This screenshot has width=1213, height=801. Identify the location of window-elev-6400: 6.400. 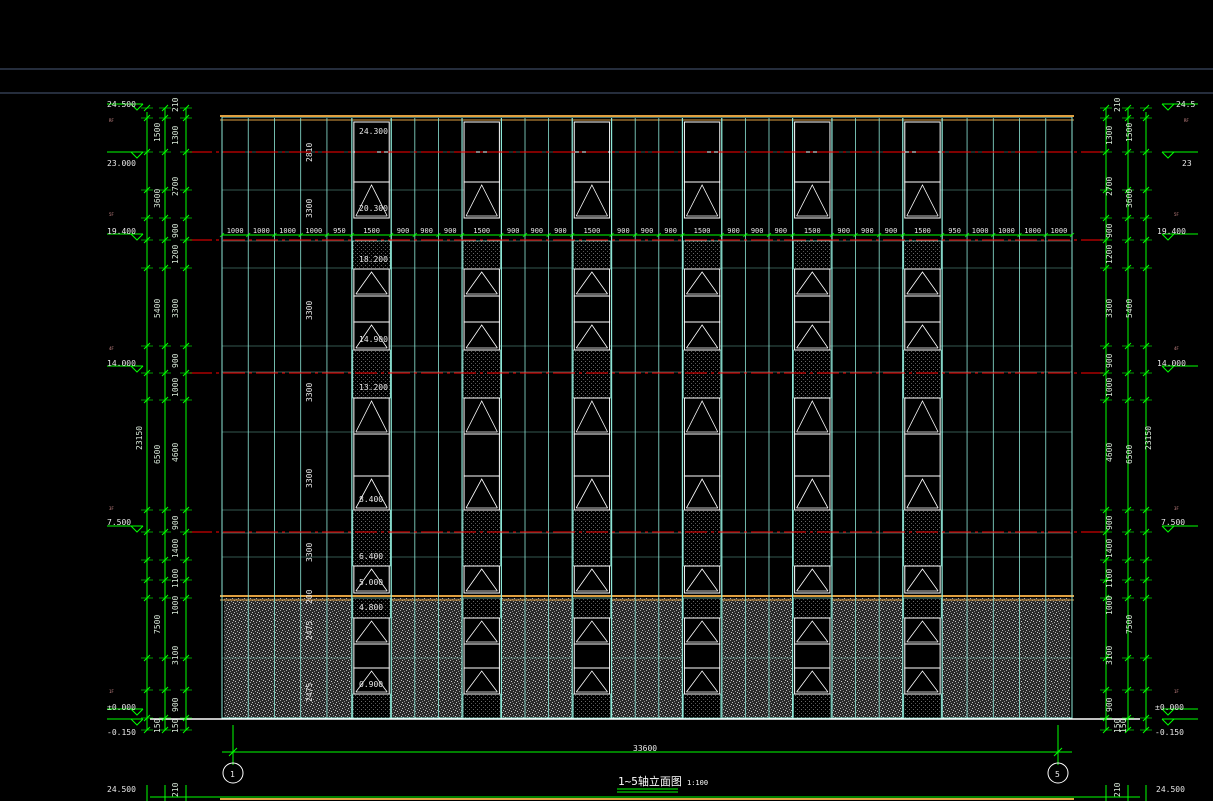
(371, 556).